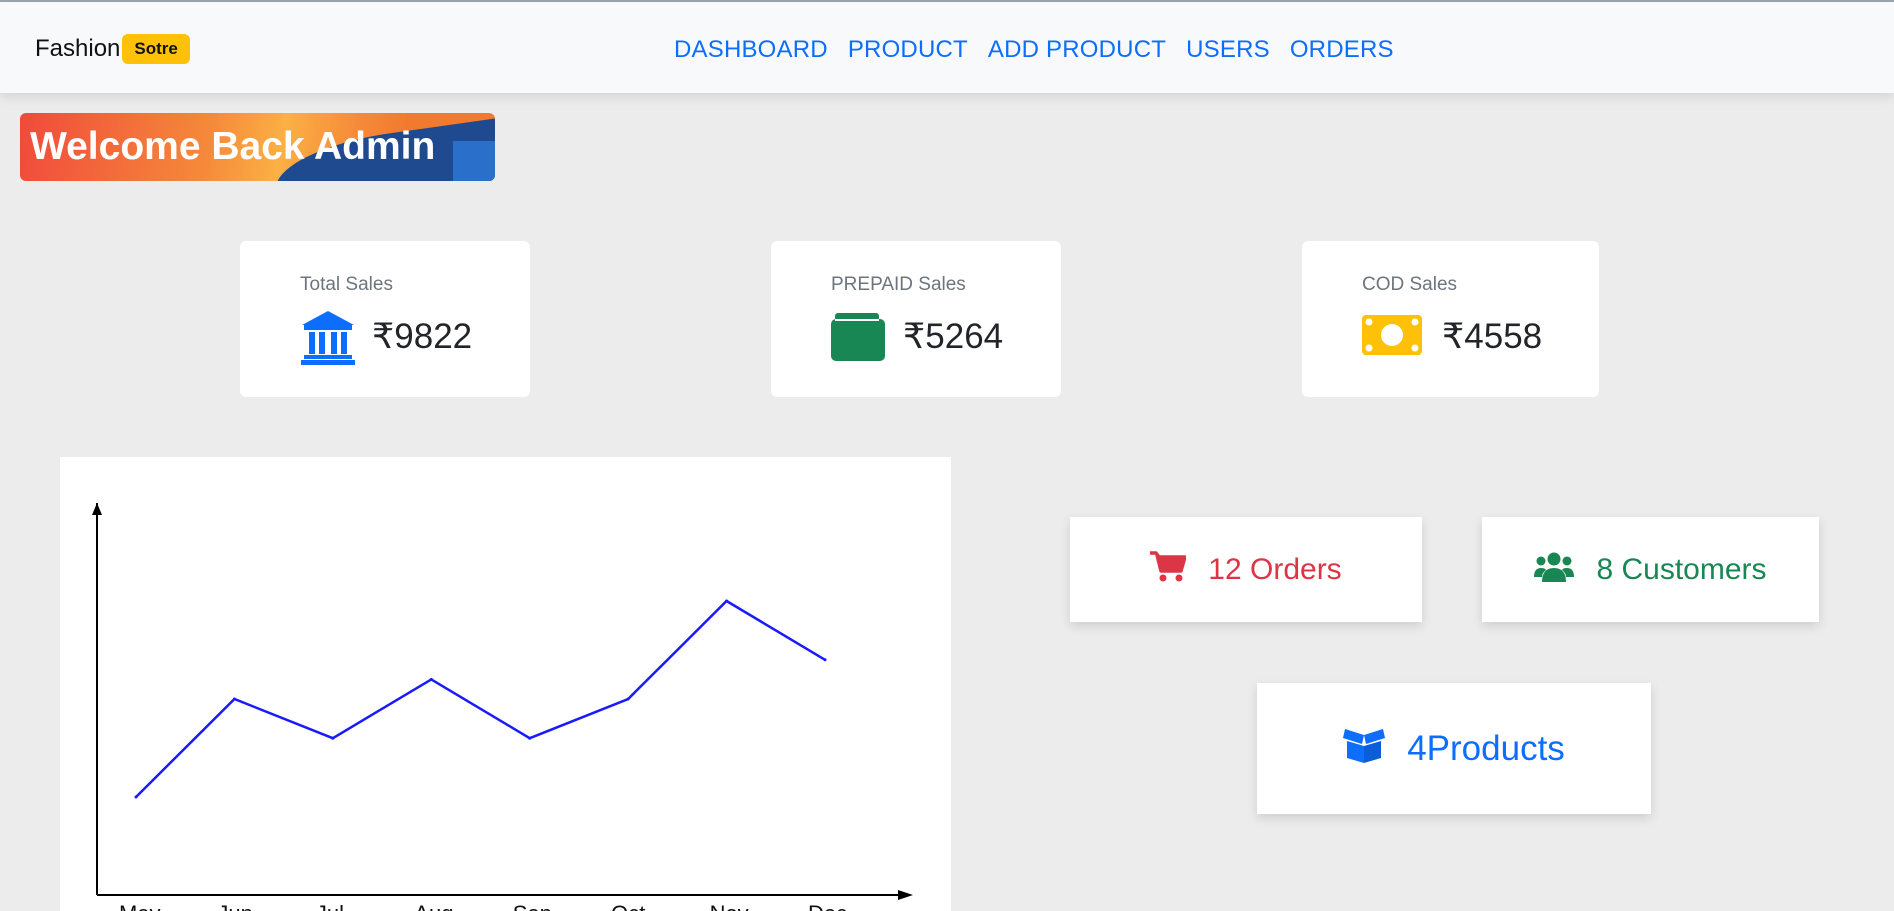 The height and width of the screenshot is (911, 1894). Describe the element at coordinates (234, 906) in the screenshot. I see `x-tick-label-jun: Jun` at that location.